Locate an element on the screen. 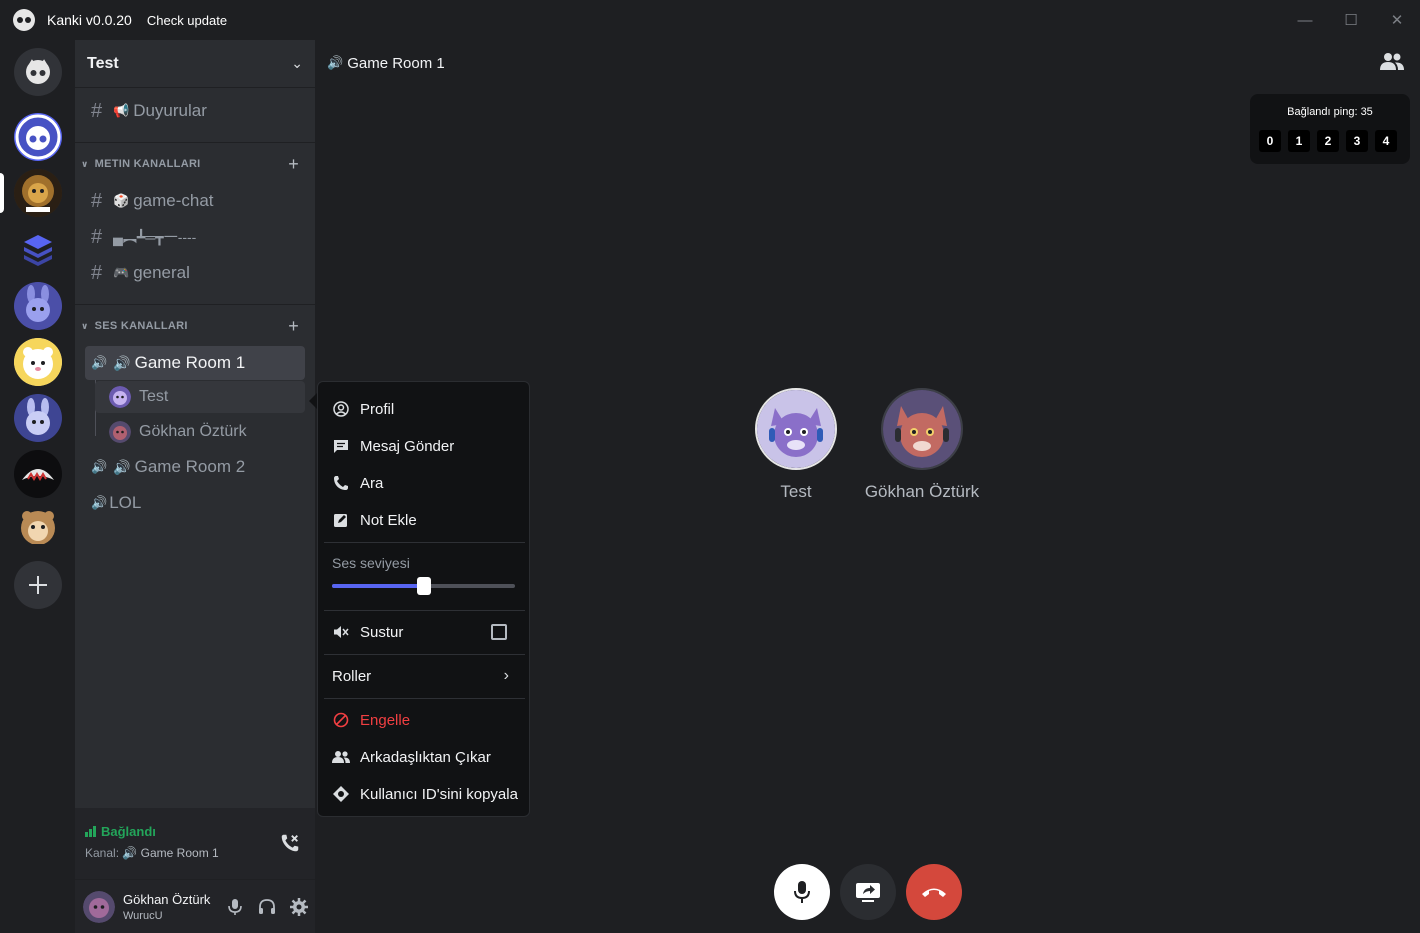  status-label: Bağlandı is located at coordinates (128, 831).